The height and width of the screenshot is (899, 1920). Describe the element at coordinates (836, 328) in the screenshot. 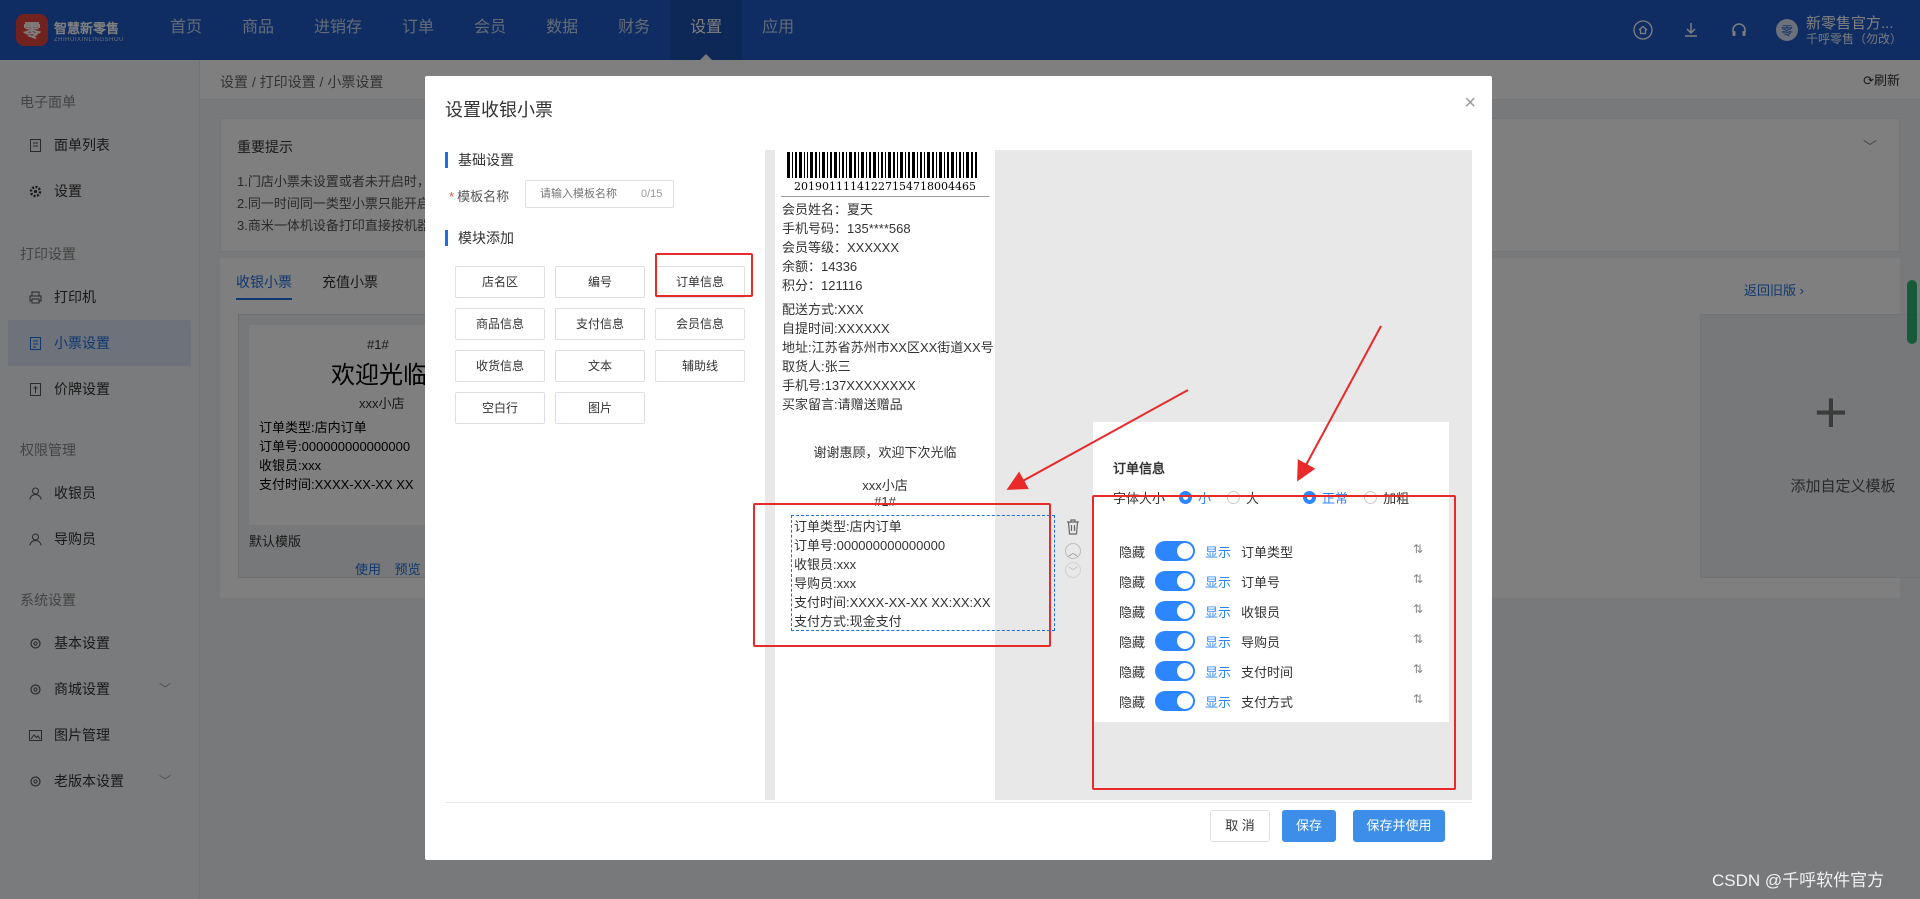

I see `receipt-delivery-line: 自提时间:XXXXXX` at that location.